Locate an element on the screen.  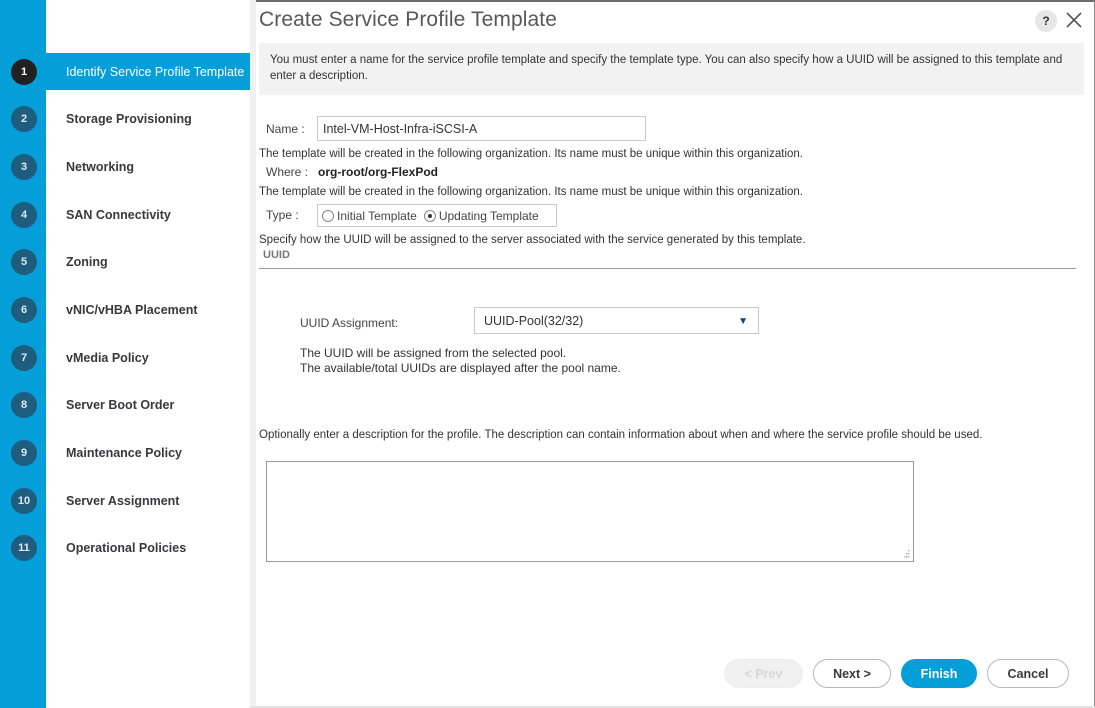
radio-updating-label: Updating Template is located at coordinates (488, 215).